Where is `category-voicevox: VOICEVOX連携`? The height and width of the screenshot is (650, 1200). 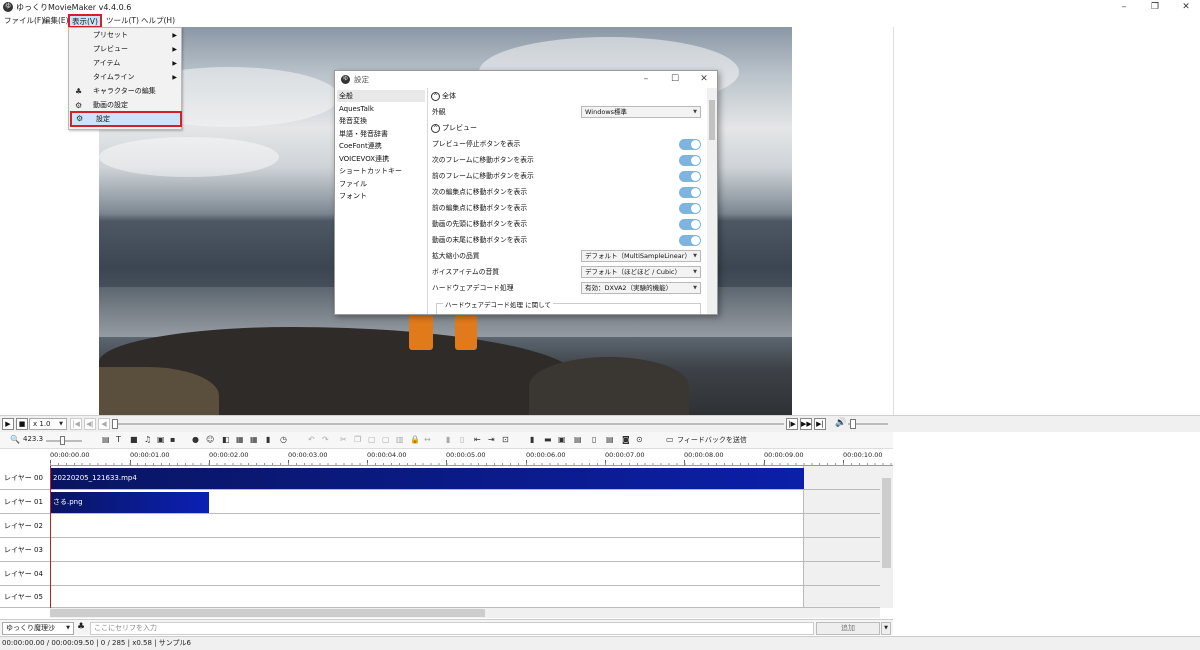
category-voicevox: VOICEVOX連携 is located at coordinates (381, 159).